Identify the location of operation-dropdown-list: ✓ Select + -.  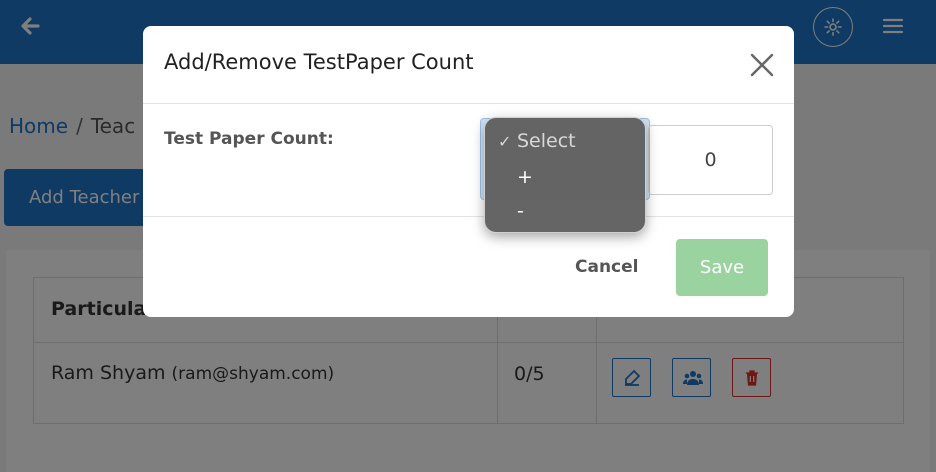
(565, 175).